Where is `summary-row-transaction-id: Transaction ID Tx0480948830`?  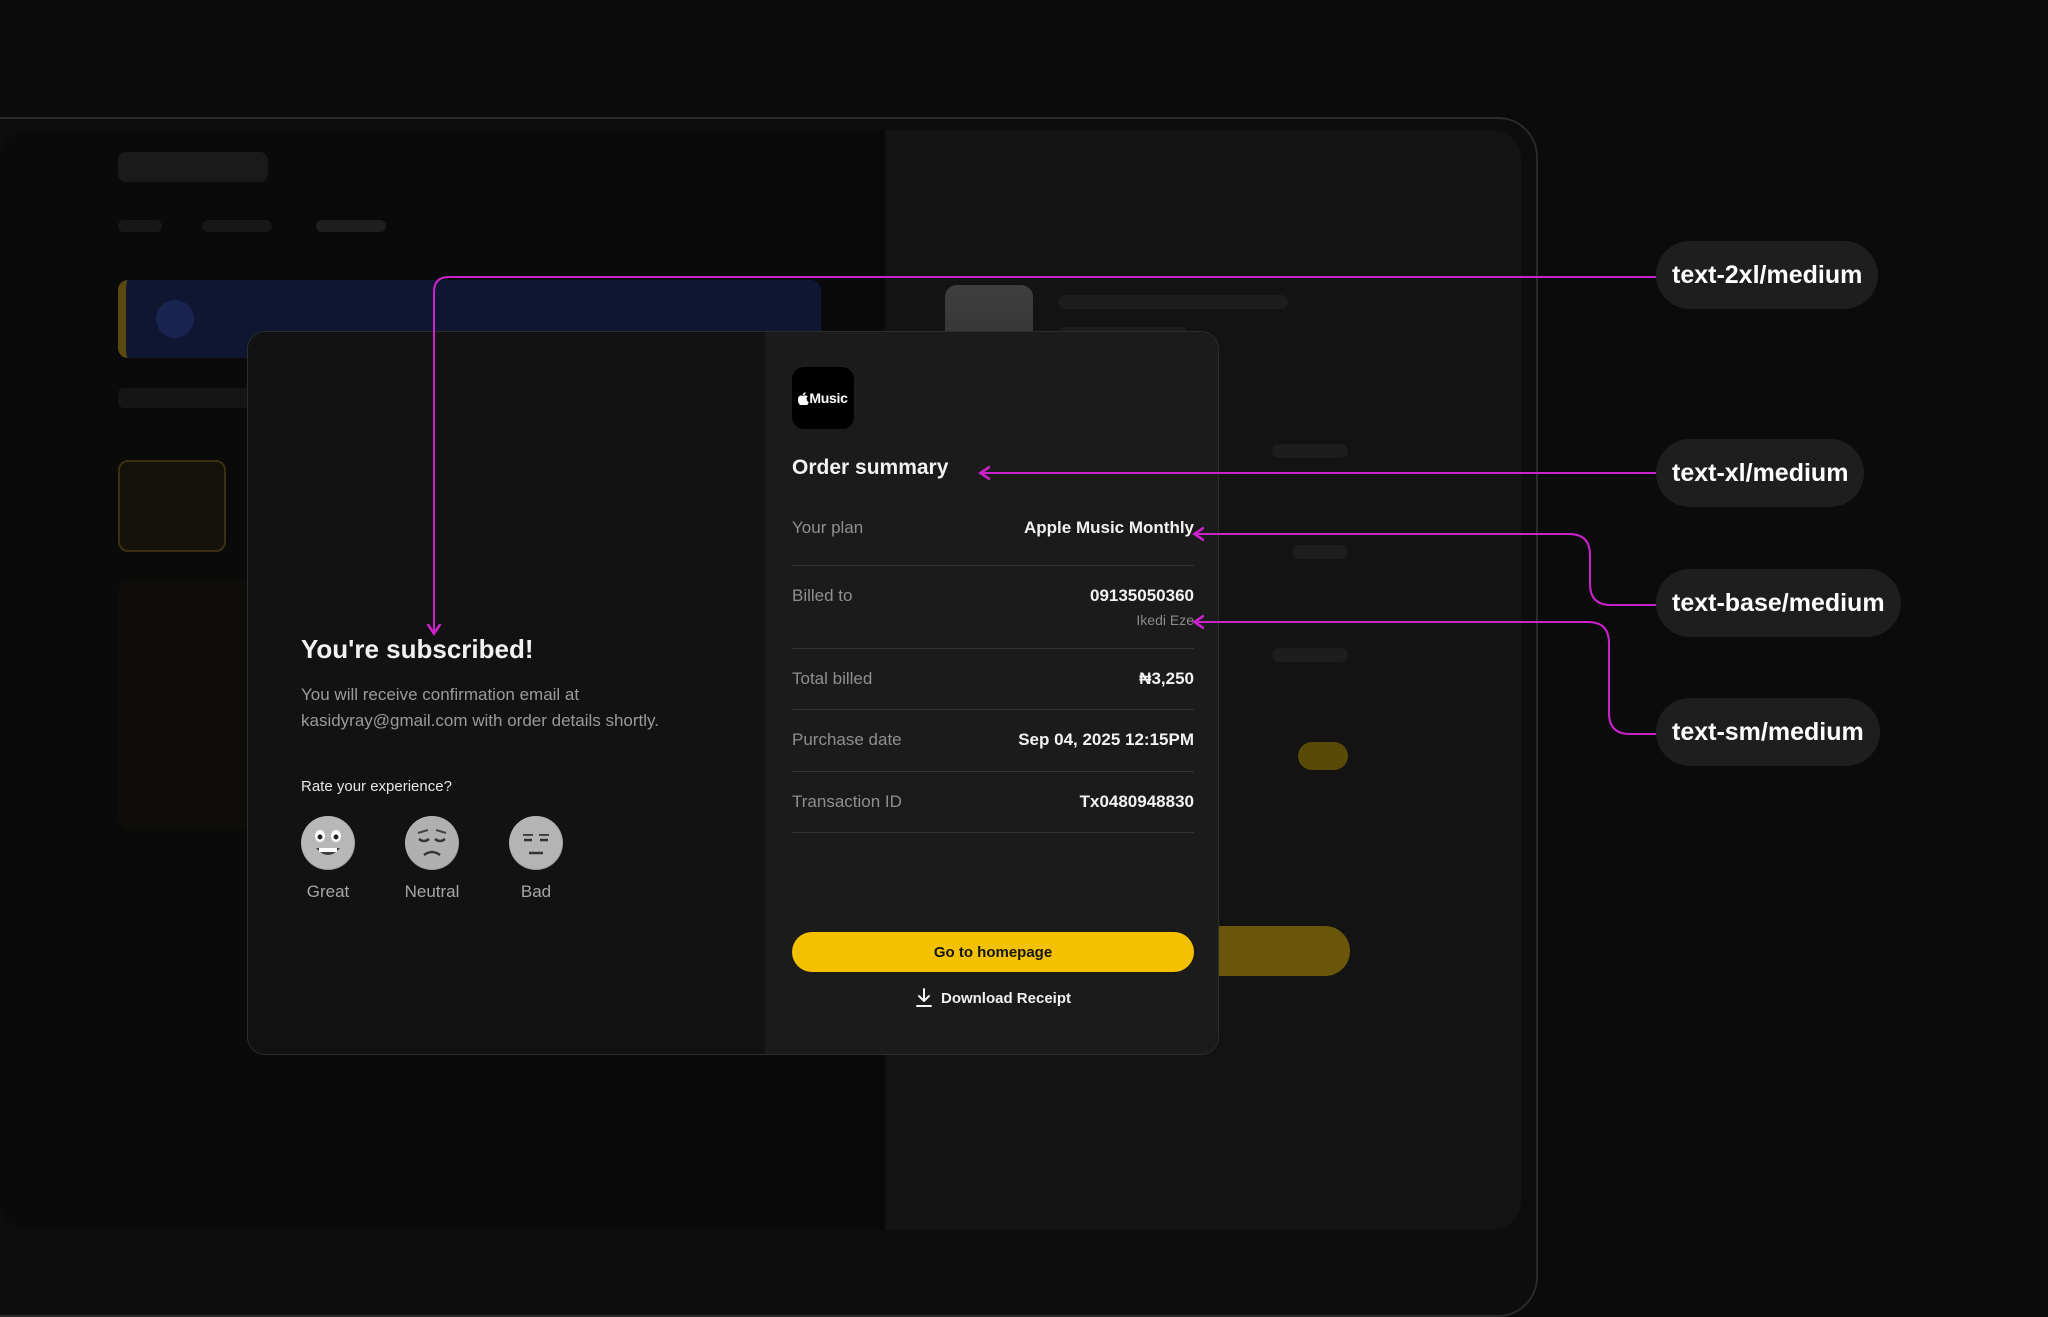 summary-row-transaction-id: Transaction ID Tx0480948830 is located at coordinates (993, 802).